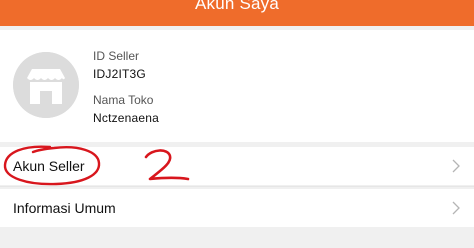 This screenshot has height=248, width=474. Describe the element at coordinates (49, 166) in the screenshot. I see `menu-item-label: Akun Seller` at that location.